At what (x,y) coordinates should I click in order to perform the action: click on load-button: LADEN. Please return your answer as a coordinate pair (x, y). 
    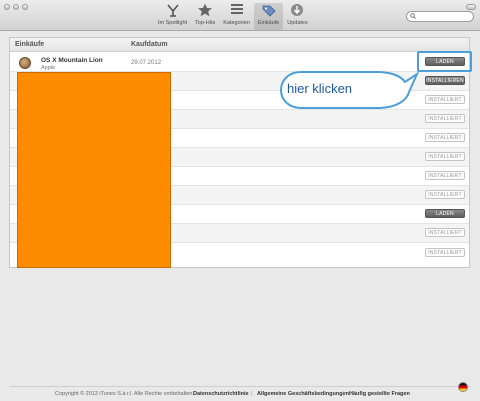
    Looking at the image, I should click on (445, 213).